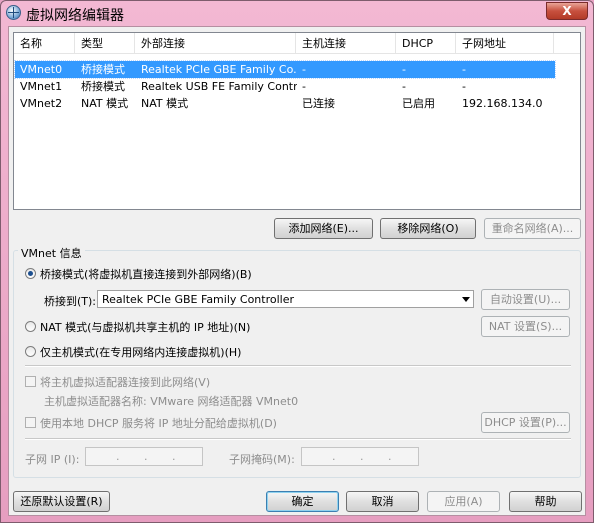 This screenshot has width=594, height=523. What do you see at coordinates (30, 422) in the screenshot?
I see `use-local-dhcp-checkbox` at bounding box center [30, 422].